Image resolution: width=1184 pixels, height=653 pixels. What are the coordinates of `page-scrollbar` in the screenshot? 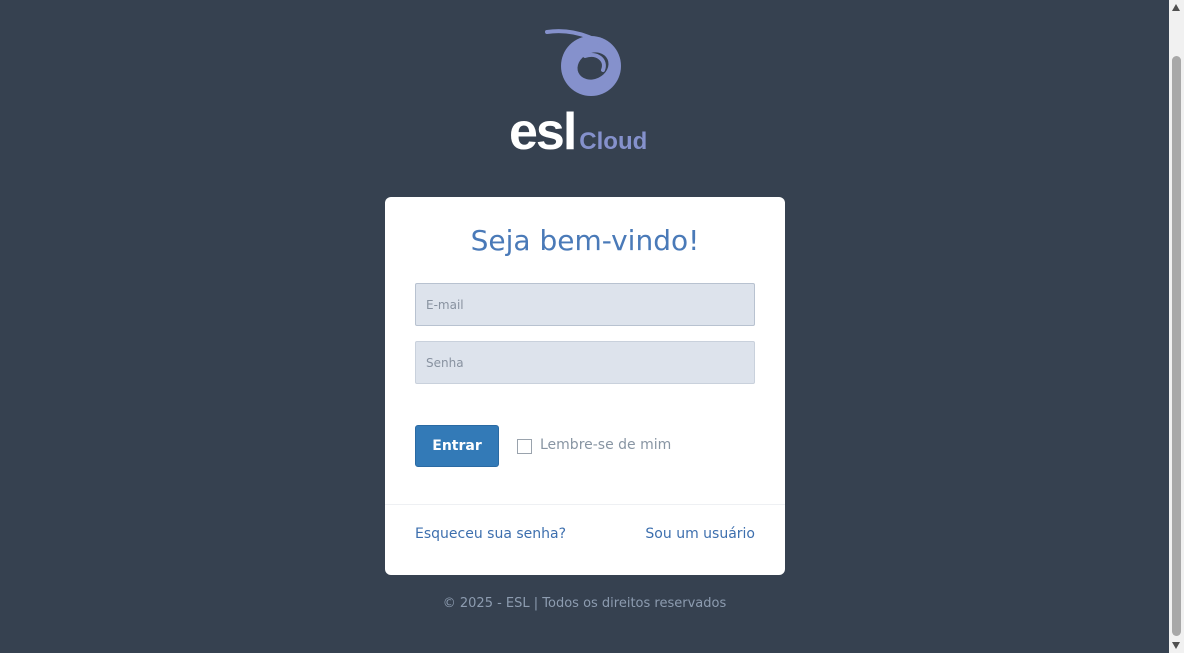 It's located at (1176, 326).